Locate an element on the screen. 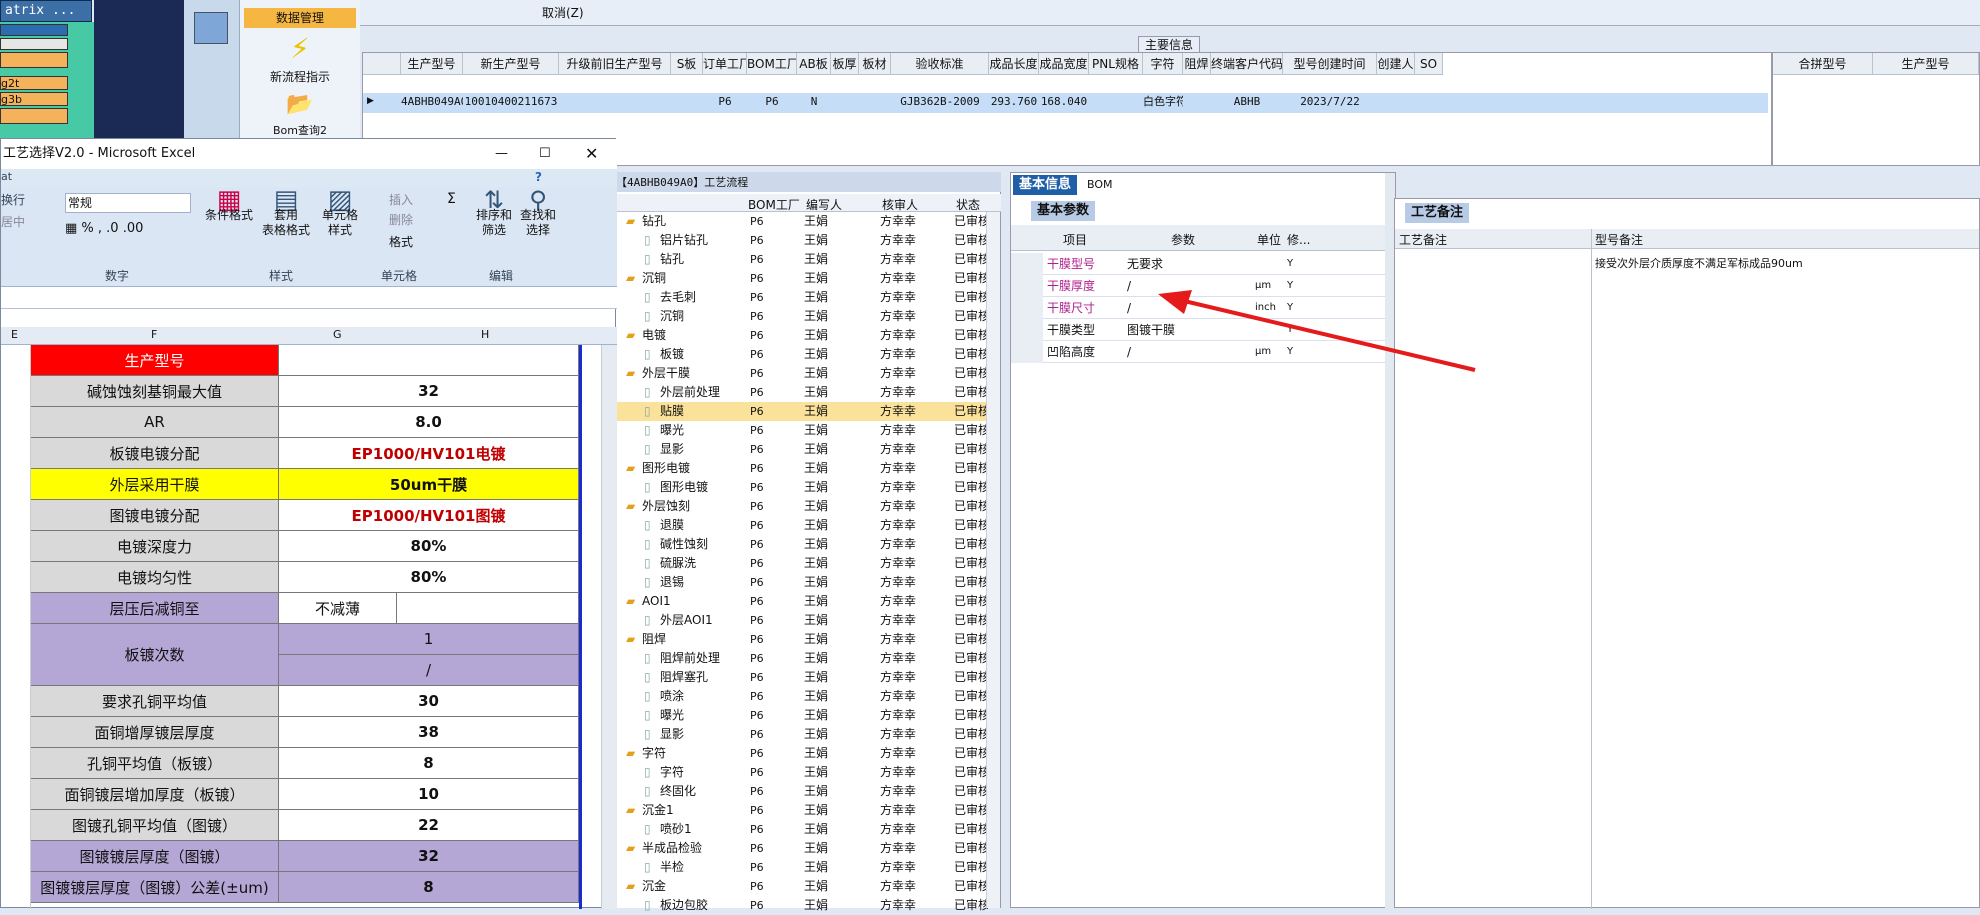 The image size is (1980, 915). tab-bom: BOM is located at coordinates (1100, 185).